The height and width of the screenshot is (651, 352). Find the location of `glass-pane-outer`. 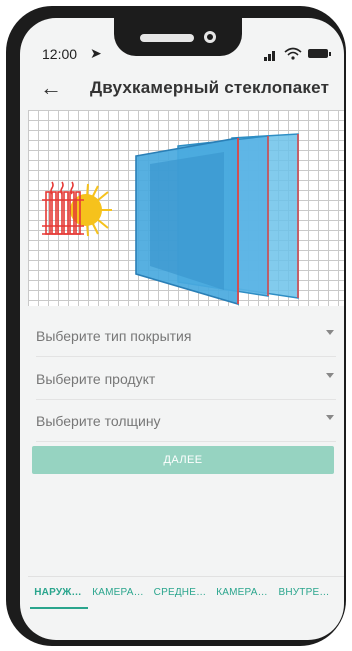

glass-pane-outer is located at coordinates (187, 221).